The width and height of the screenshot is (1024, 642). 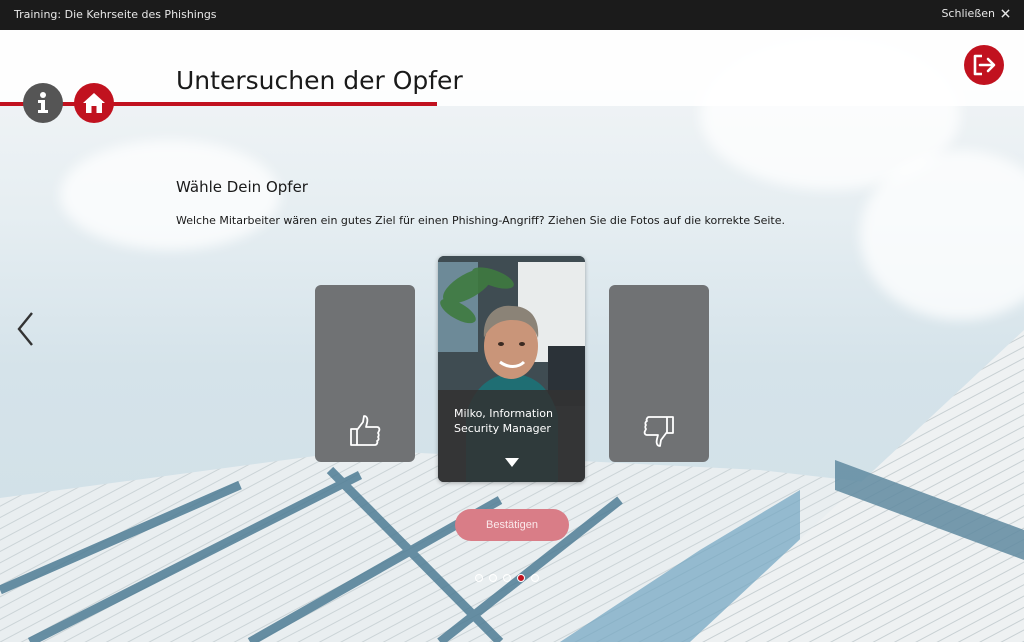 I want to click on info-button, so click(x=43, y=103).